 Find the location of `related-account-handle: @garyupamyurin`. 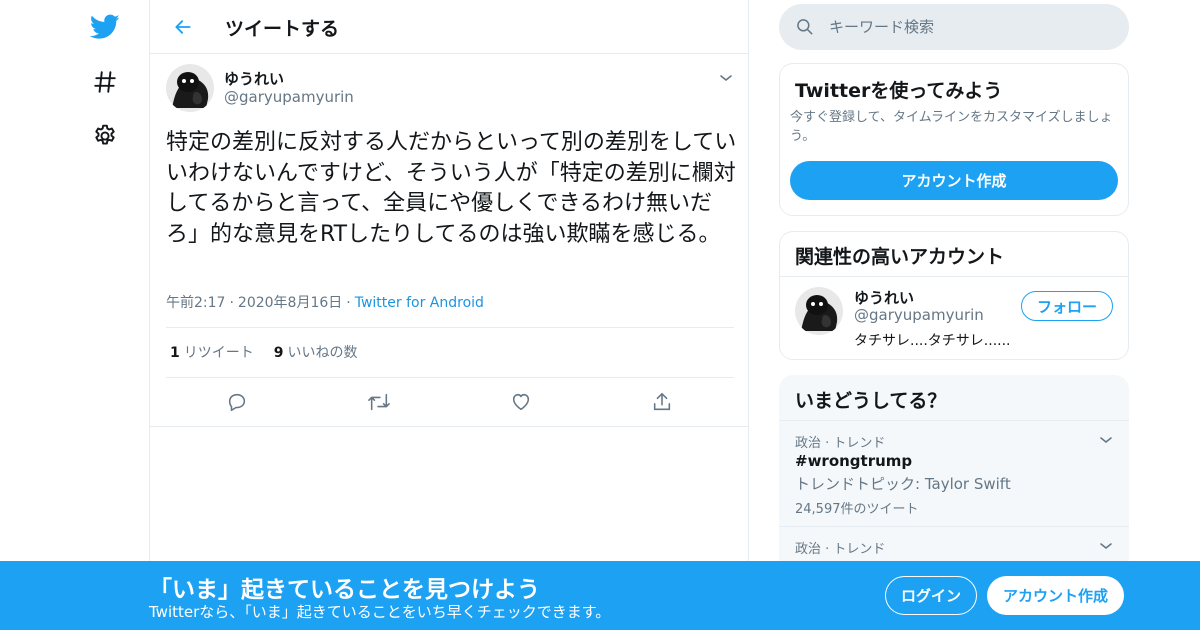

related-account-handle: @garyupamyurin is located at coordinates (919, 315).